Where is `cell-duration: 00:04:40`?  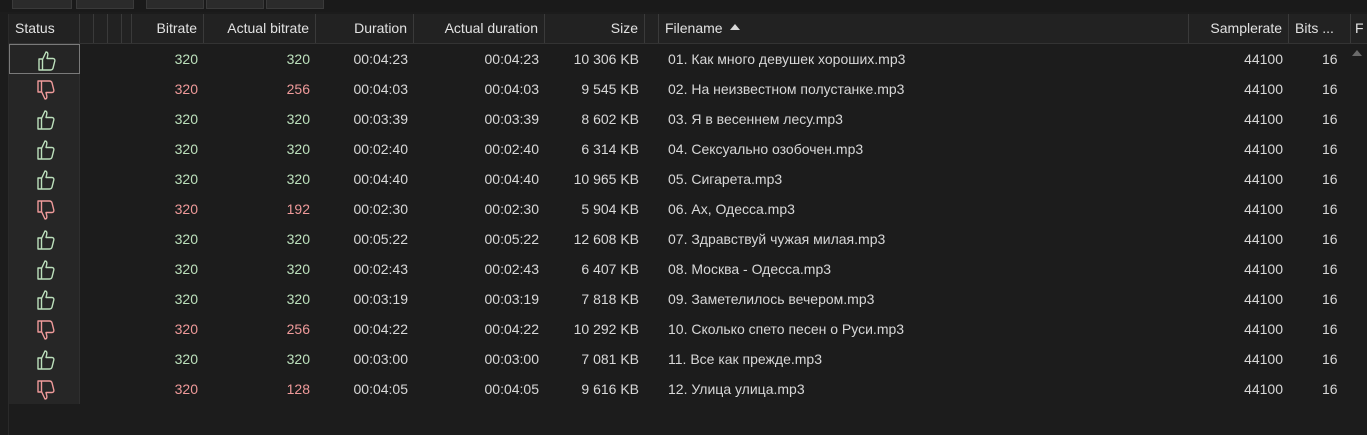 cell-duration: 00:04:40 is located at coordinates (381, 179).